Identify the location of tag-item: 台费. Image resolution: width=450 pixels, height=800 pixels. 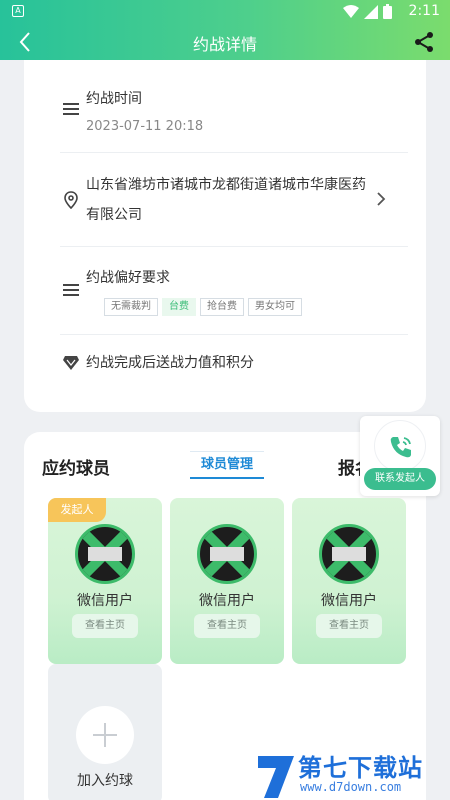
(179, 307).